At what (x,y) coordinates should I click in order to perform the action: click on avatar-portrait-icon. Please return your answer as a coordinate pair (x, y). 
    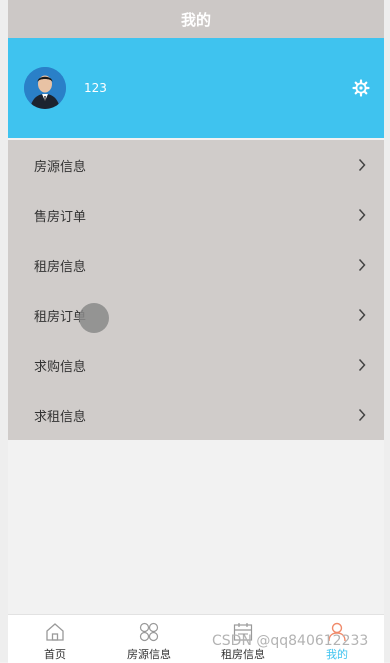
    Looking at the image, I should click on (45, 88).